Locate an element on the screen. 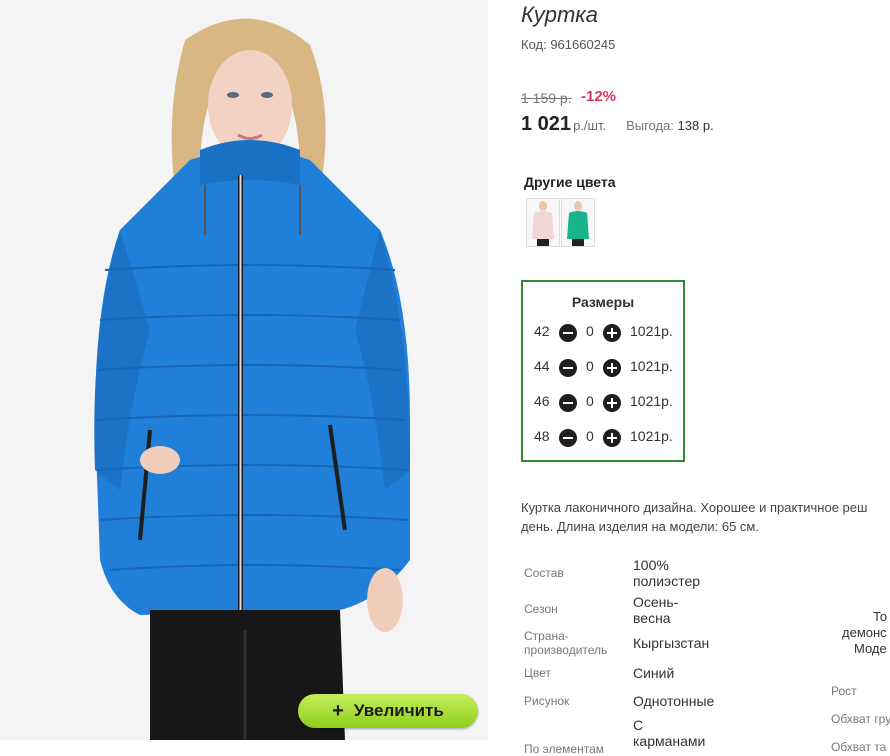 This screenshot has width=890, height=756. spec-label: Страна-производитель is located at coordinates (566, 643).